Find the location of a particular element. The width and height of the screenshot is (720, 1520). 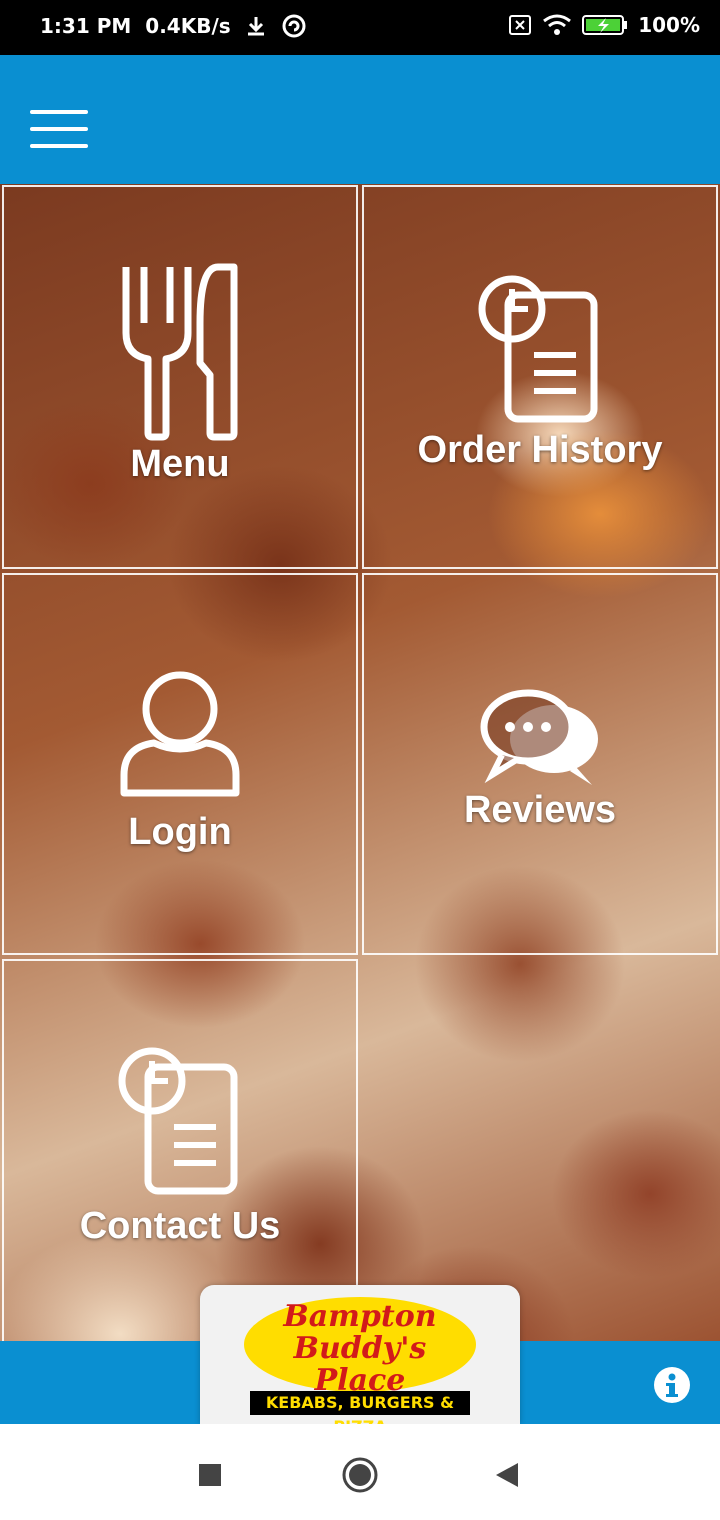

tile-contact-us-label: Contact Us is located at coordinates (180, 1226).